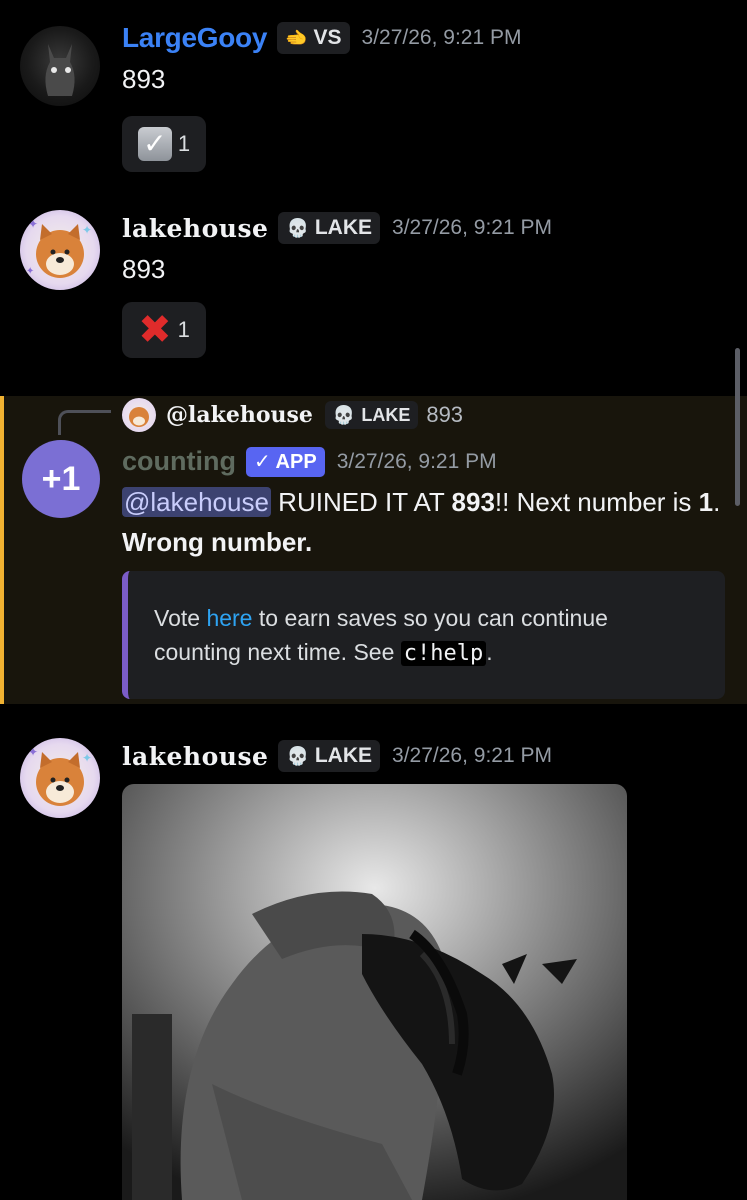 The height and width of the screenshot is (1200, 747). Describe the element at coordinates (60, 70) in the screenshot. I see `avatar-image` at that location.